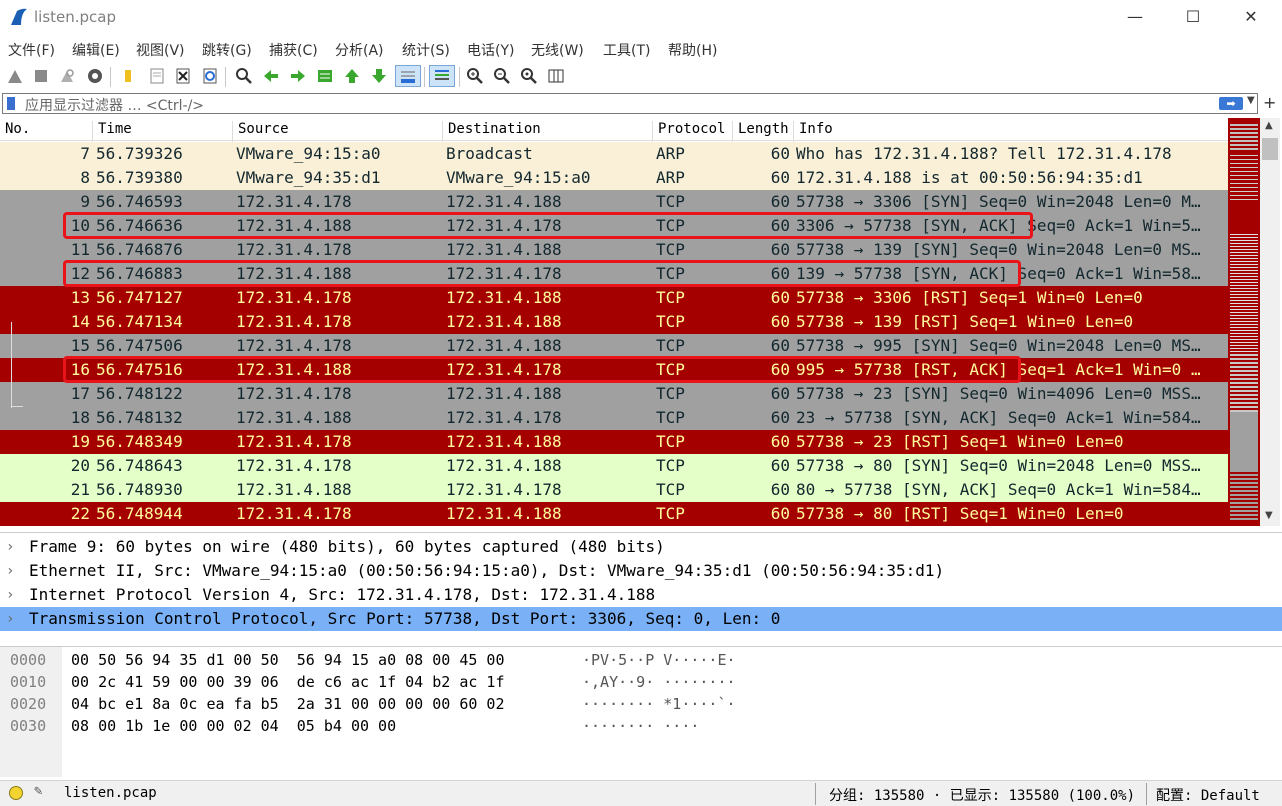 The width and height of the screenshot is (1282, 806). What do you see at coordinates (227, 50) in the screenshot?
I see `menu-go: 跳转(G)` at bounding box center [227, 50].